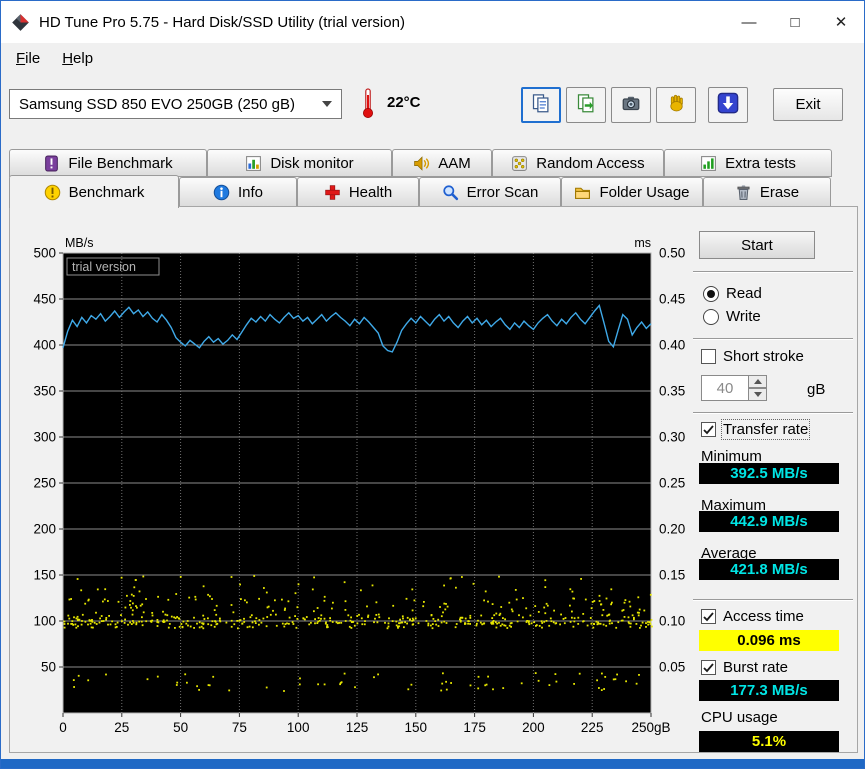  Describe the element at coordinates (104, 267) in the screenshot. I see `svg-text: trial version` at that location.